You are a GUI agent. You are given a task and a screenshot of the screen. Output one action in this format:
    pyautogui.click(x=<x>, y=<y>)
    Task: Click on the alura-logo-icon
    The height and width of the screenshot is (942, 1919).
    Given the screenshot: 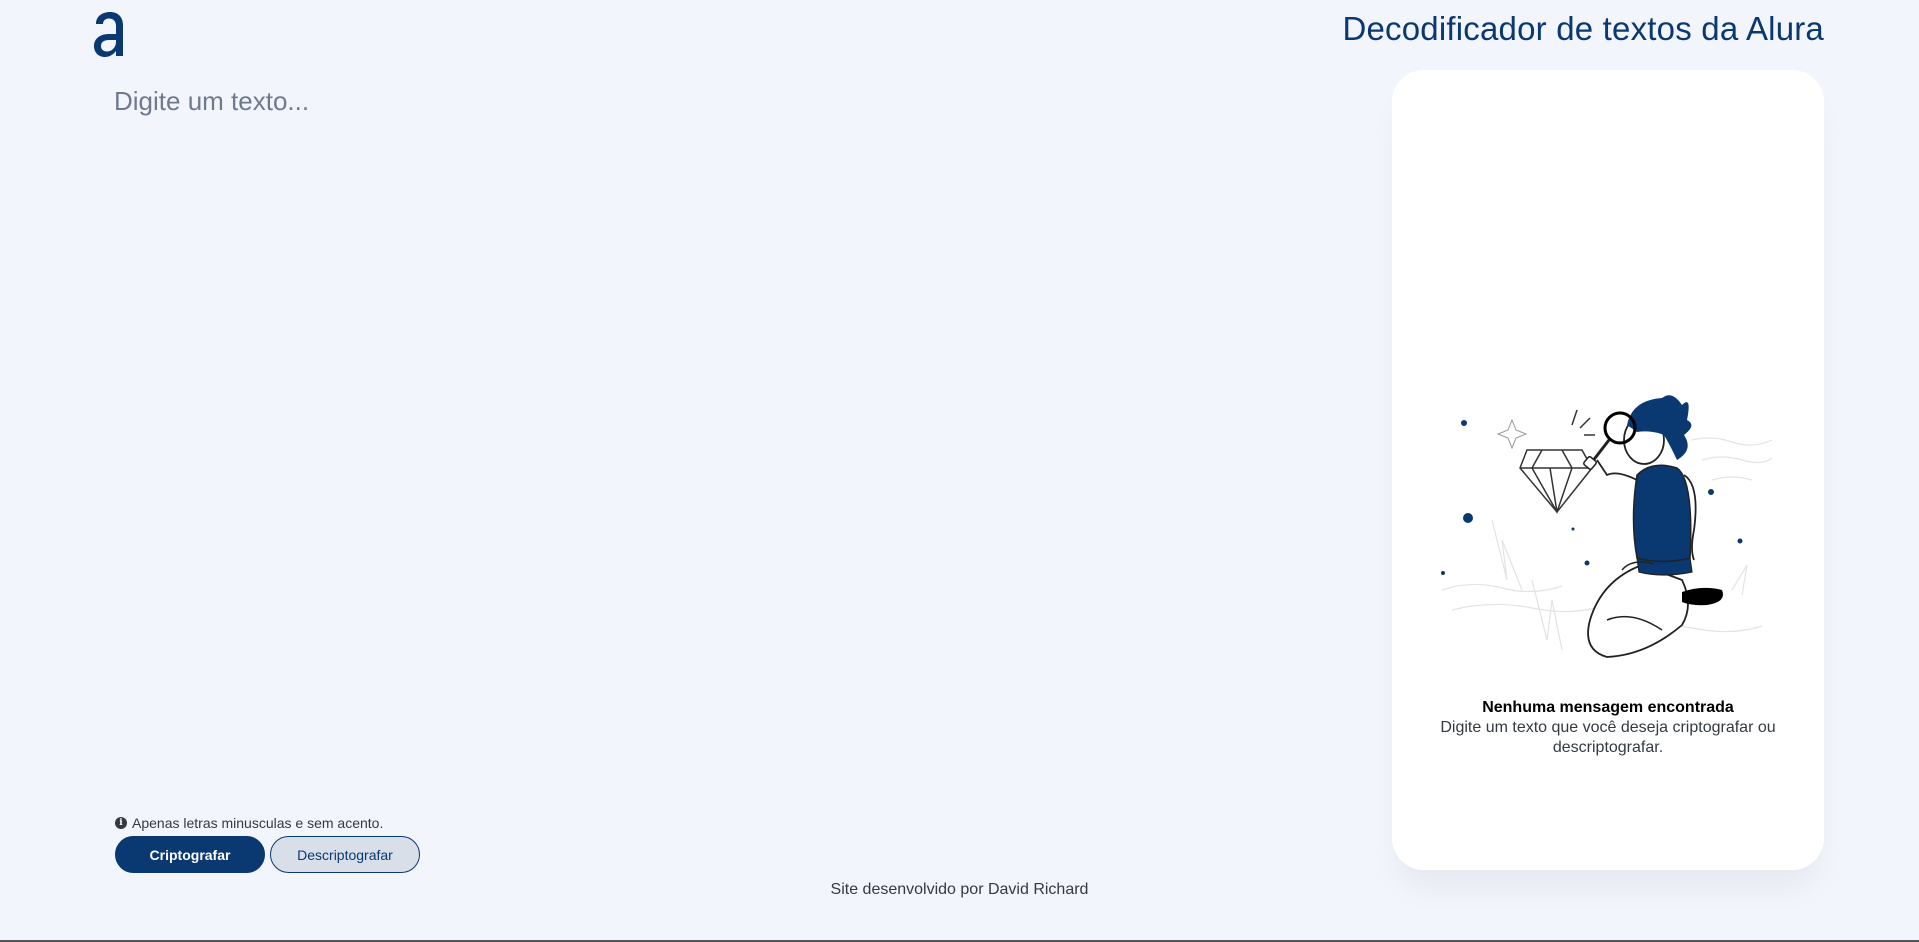 What is the action you would take?
    pyautogui.click(x=110, y=34)
    